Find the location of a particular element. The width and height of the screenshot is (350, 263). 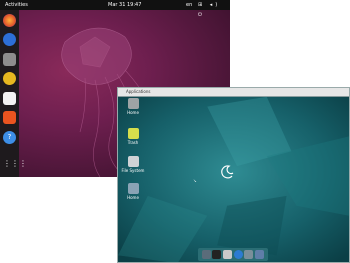

terminal-icon is located at coordinates (217, 254).